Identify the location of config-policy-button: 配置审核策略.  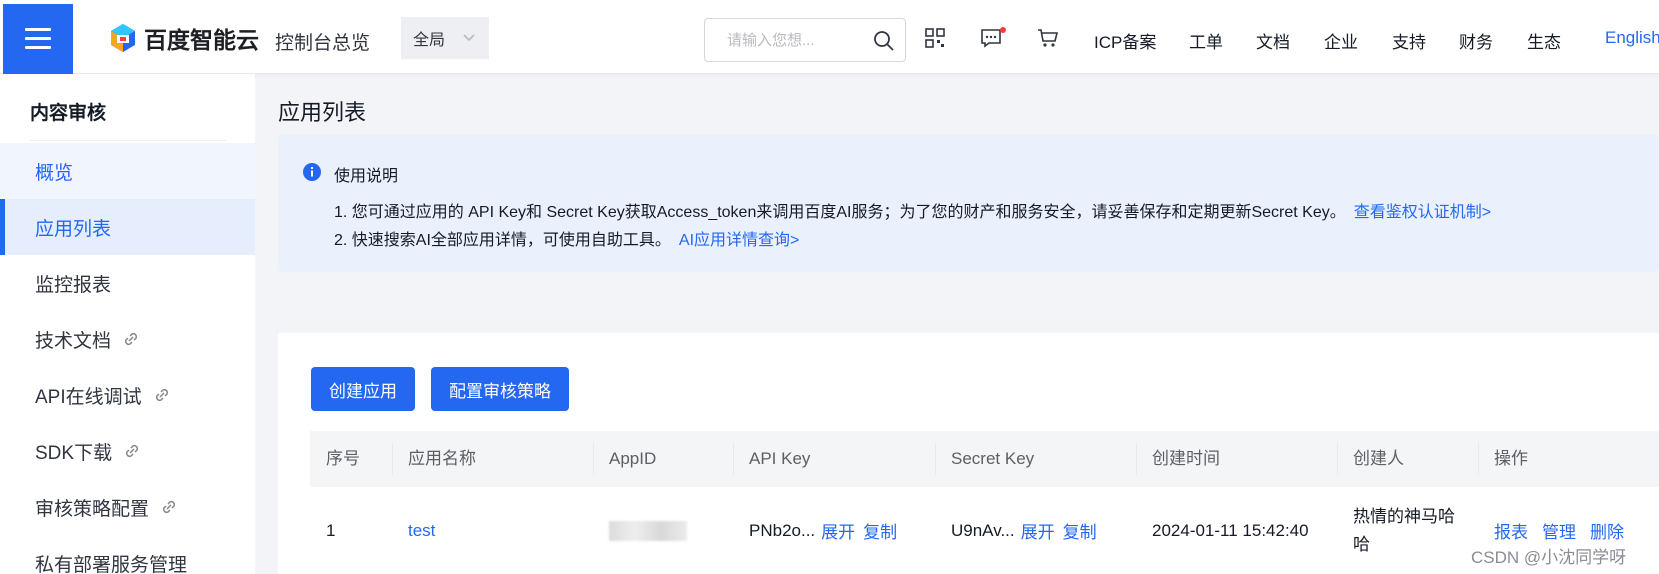
(500, 389).